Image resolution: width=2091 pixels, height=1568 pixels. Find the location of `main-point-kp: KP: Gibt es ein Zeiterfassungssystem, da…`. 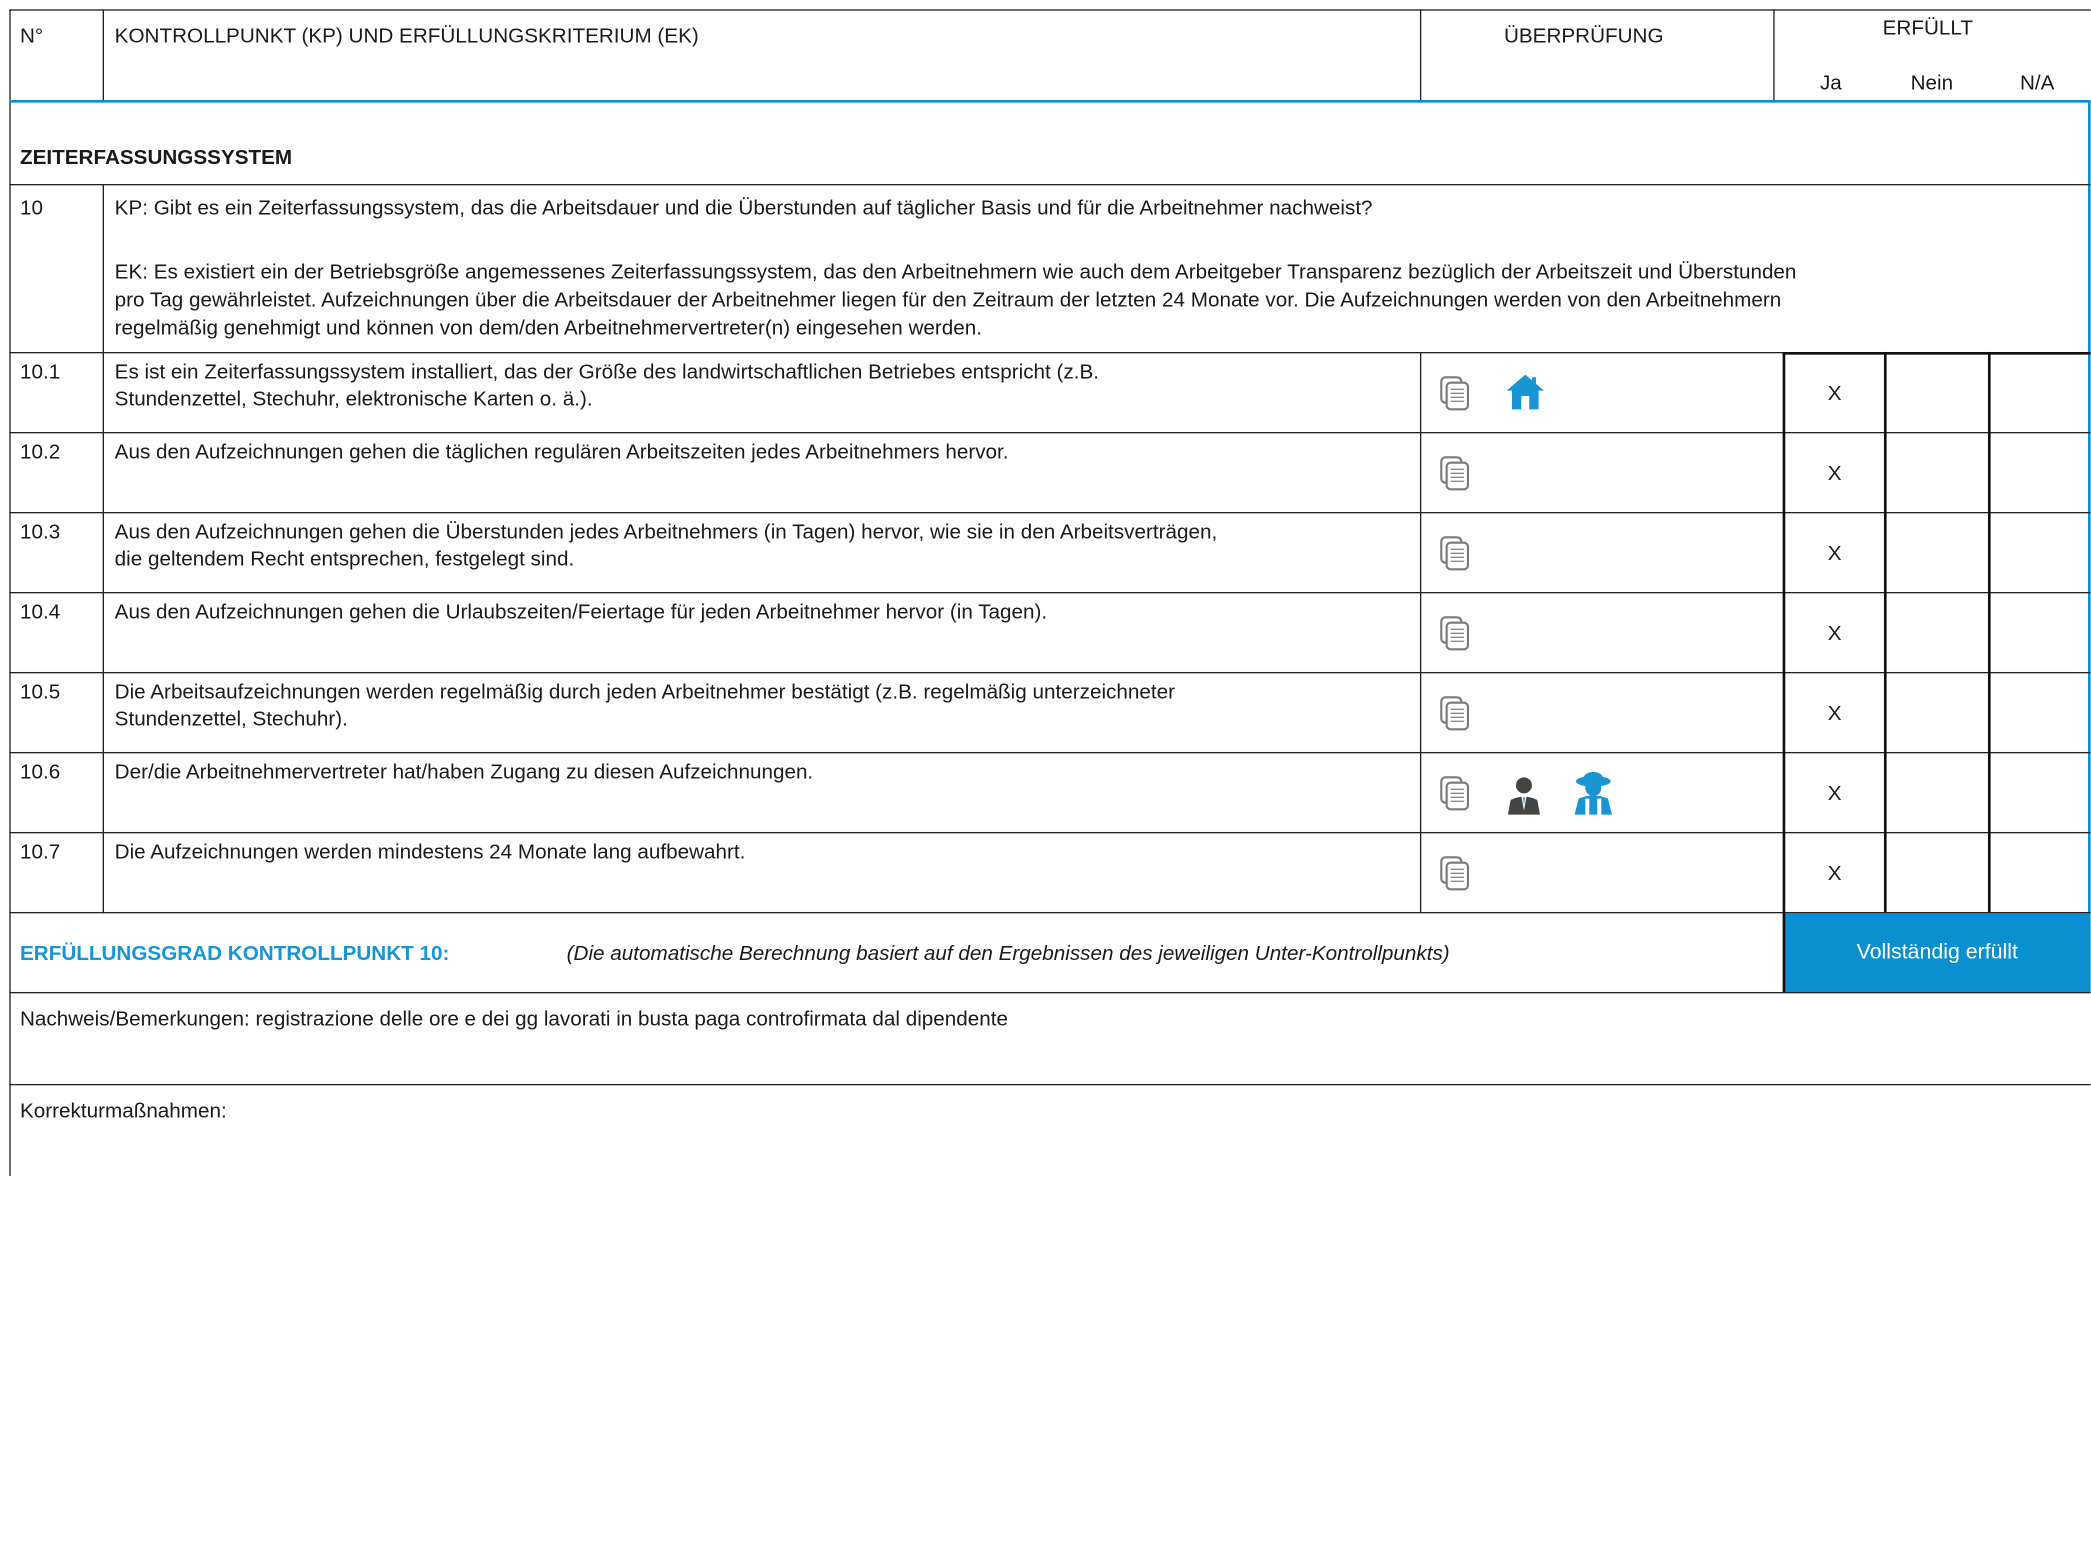

main-point-kp: KP: Gibt es ein Zeiterfassungssystem, da… is located at coordinates (743, 208).